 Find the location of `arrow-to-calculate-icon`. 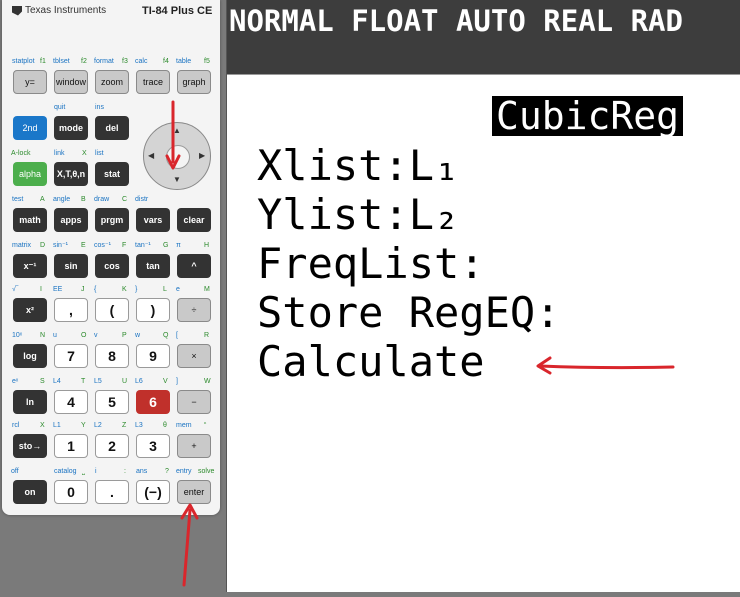

arrow-to-calculate-icon is located at coordinates (605, 365).